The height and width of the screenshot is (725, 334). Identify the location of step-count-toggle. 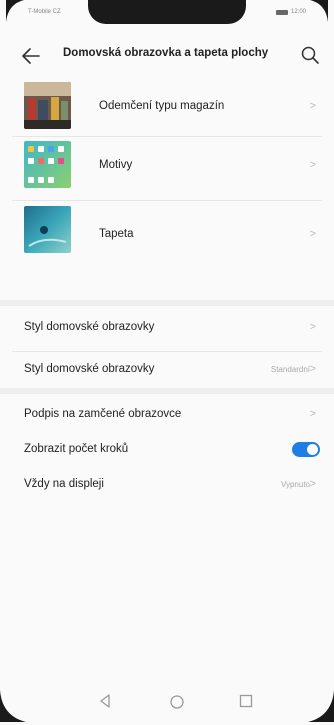
(306, 449).